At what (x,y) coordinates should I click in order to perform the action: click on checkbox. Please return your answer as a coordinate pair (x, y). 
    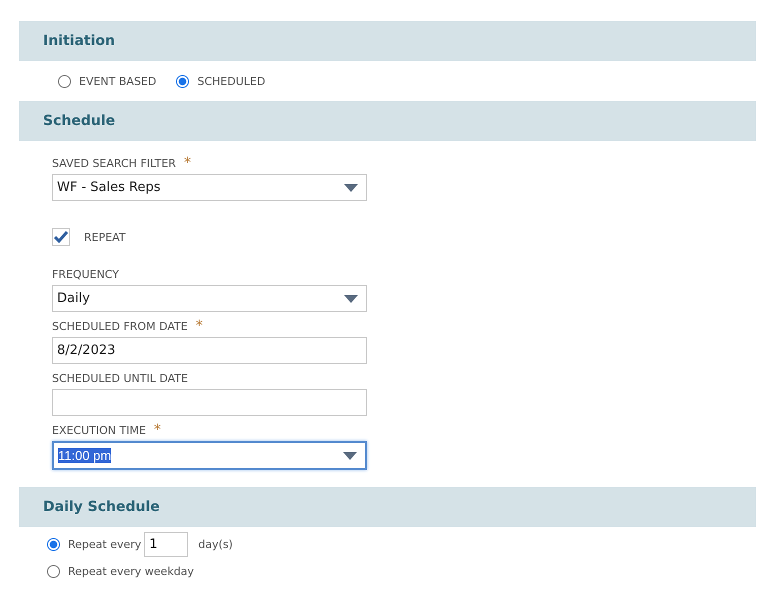
    Looking at the image, I should click on (61, 237).